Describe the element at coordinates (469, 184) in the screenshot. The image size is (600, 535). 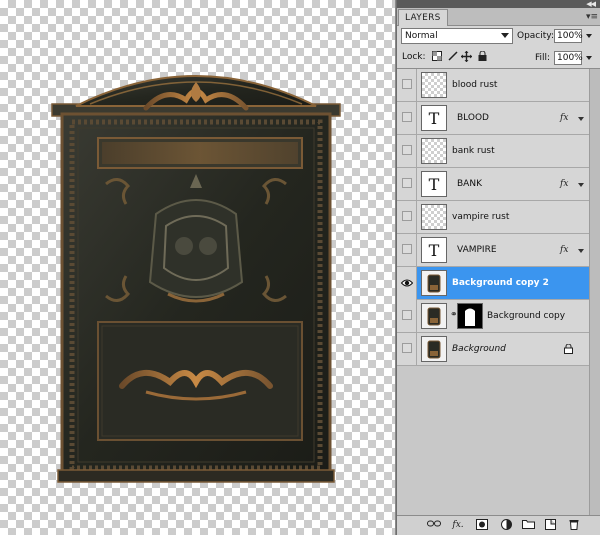
I see `layer-name: BANK` at that location.